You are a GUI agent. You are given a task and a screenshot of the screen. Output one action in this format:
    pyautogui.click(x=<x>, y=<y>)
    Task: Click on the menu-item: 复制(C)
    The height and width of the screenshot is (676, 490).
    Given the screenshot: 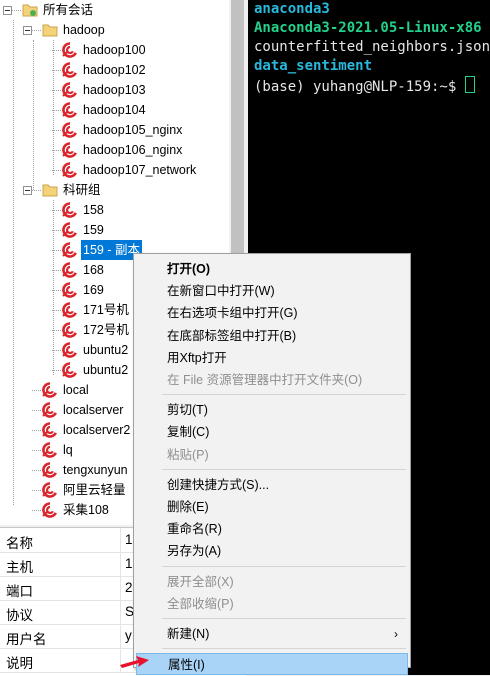 What is the action you would take?
    pyautogui.click(x=272, y=432)
    